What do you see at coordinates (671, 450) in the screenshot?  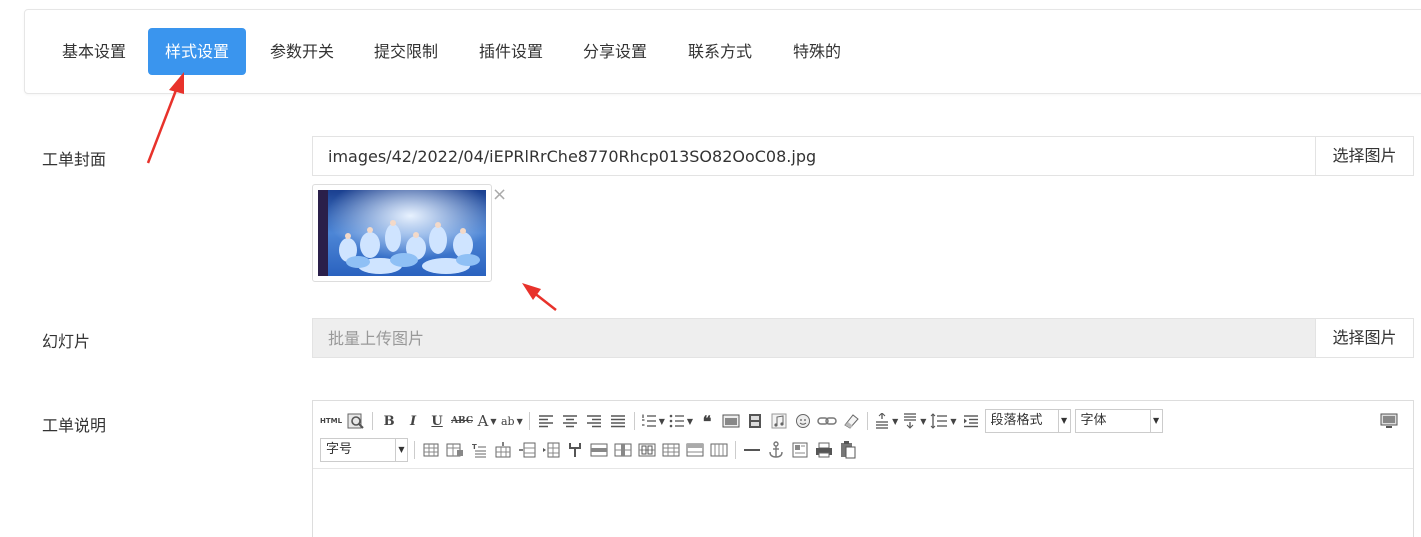 I see `table-grid-icon` at bounding box center [671, 450].